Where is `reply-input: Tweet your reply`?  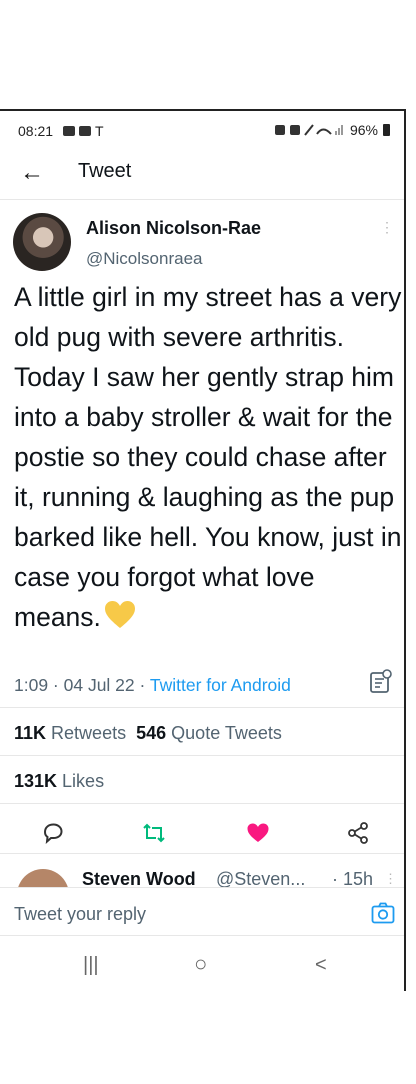
reply-input: Tweet your reply is located at coordinates (80, 914).